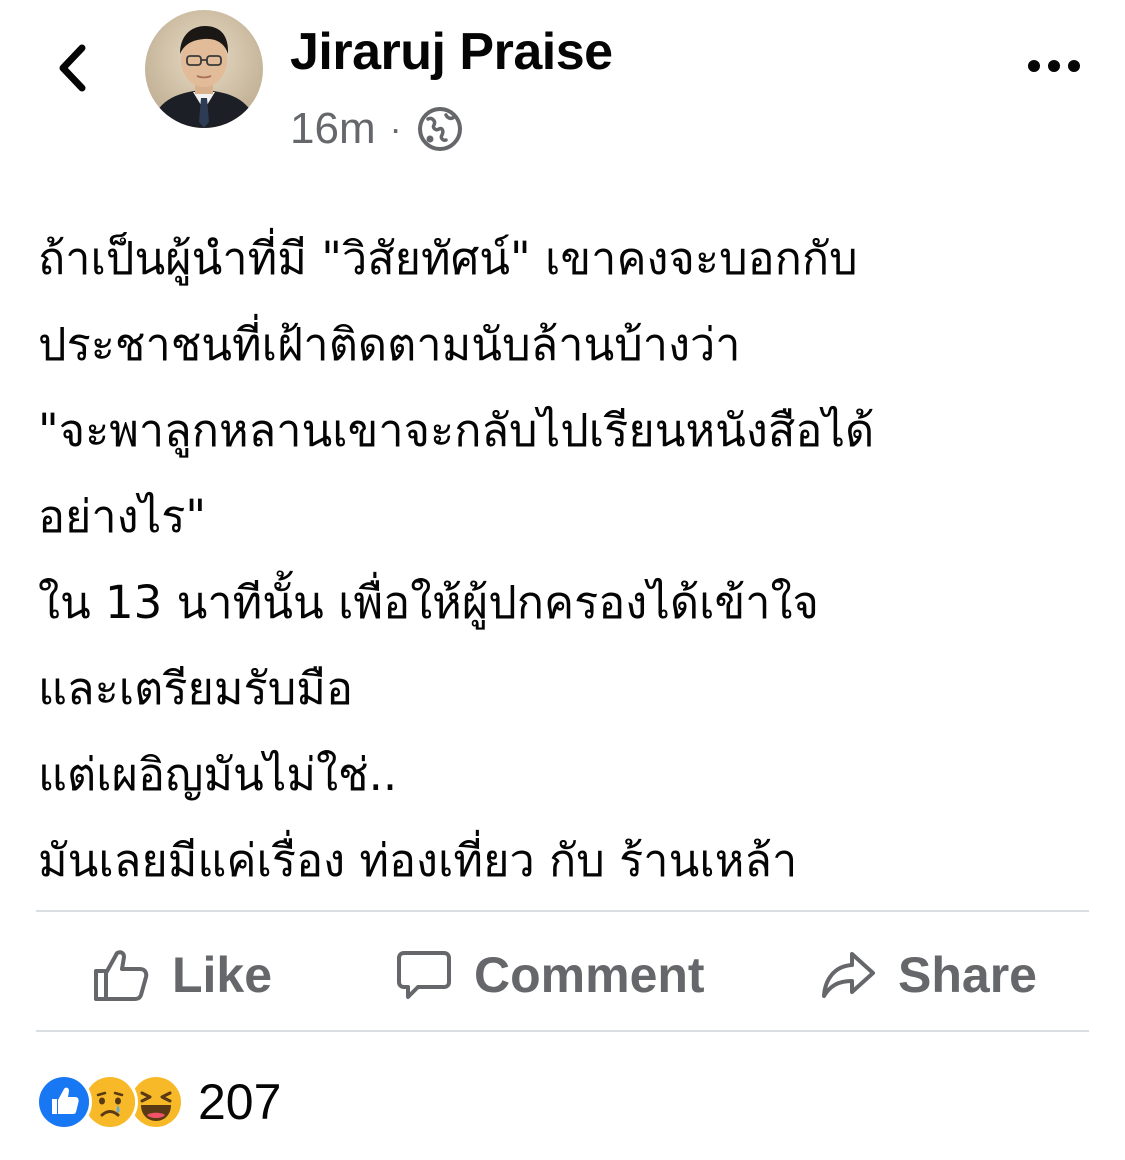  I want to click on post-text-line: และเตรียมรับมือ, so click(195, 688).